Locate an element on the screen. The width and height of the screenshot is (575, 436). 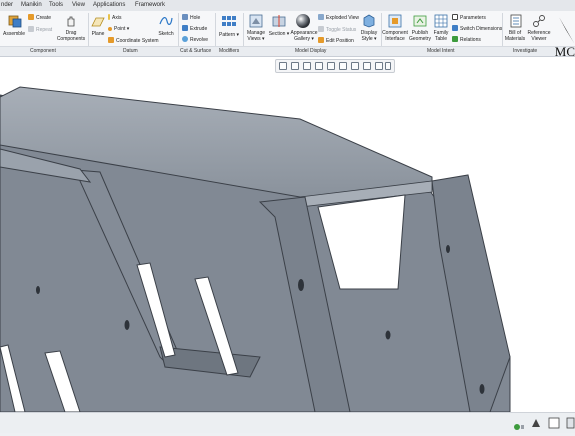
tab-view: View is located at coordinates (78, 5).